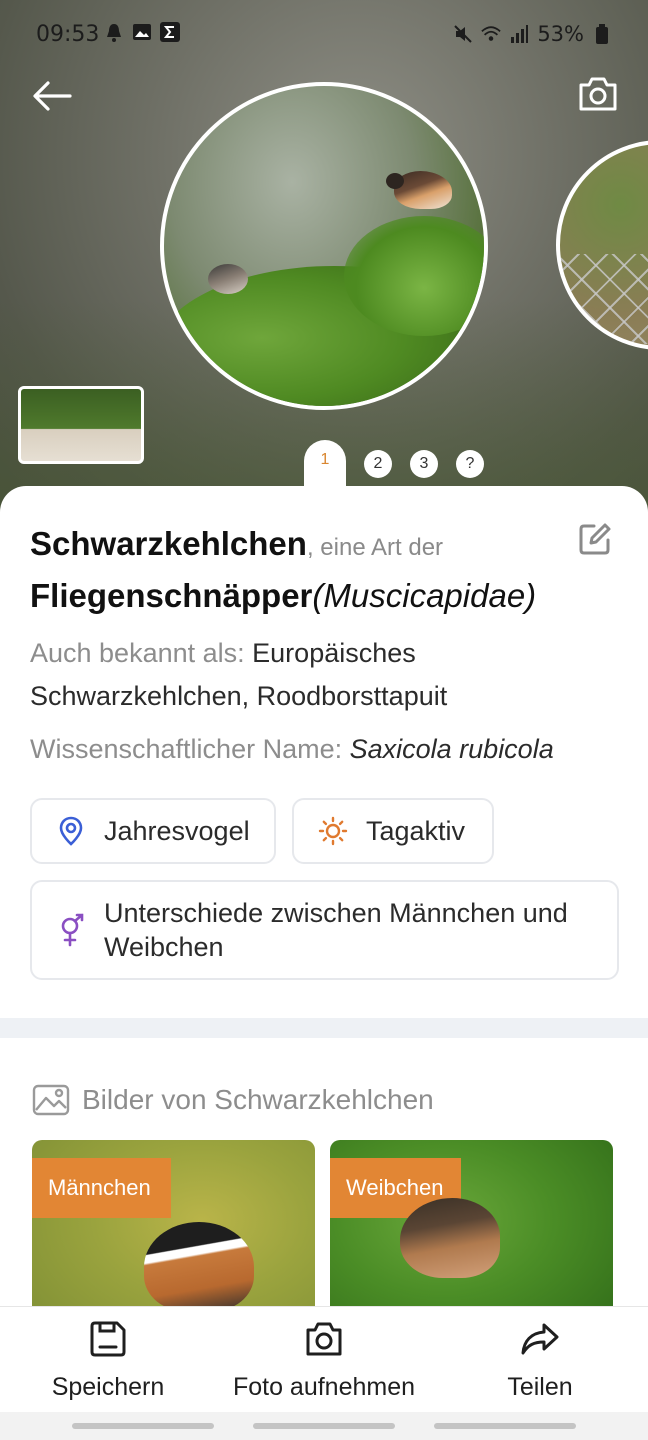 The height and width of the screenshot is (1440, 648). I want to click on status-right: 53%, so click(532, 34).